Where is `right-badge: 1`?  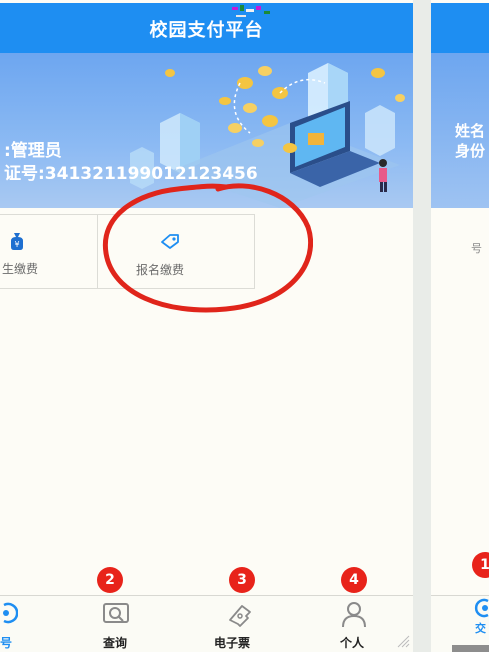
right-badge: 1 is located at coordinates (480, 565).